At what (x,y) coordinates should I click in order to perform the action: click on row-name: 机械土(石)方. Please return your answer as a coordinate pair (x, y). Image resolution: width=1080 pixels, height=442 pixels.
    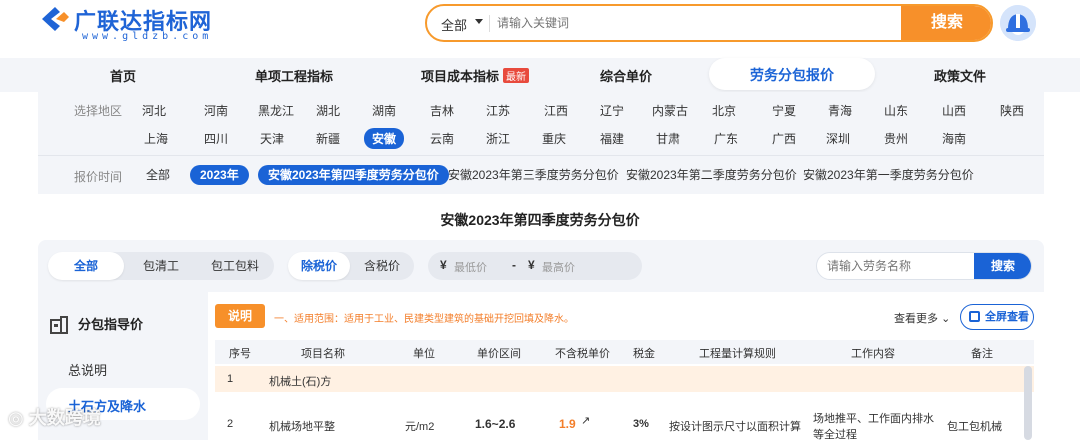
    Looking at the image, I should click on (300, 382).